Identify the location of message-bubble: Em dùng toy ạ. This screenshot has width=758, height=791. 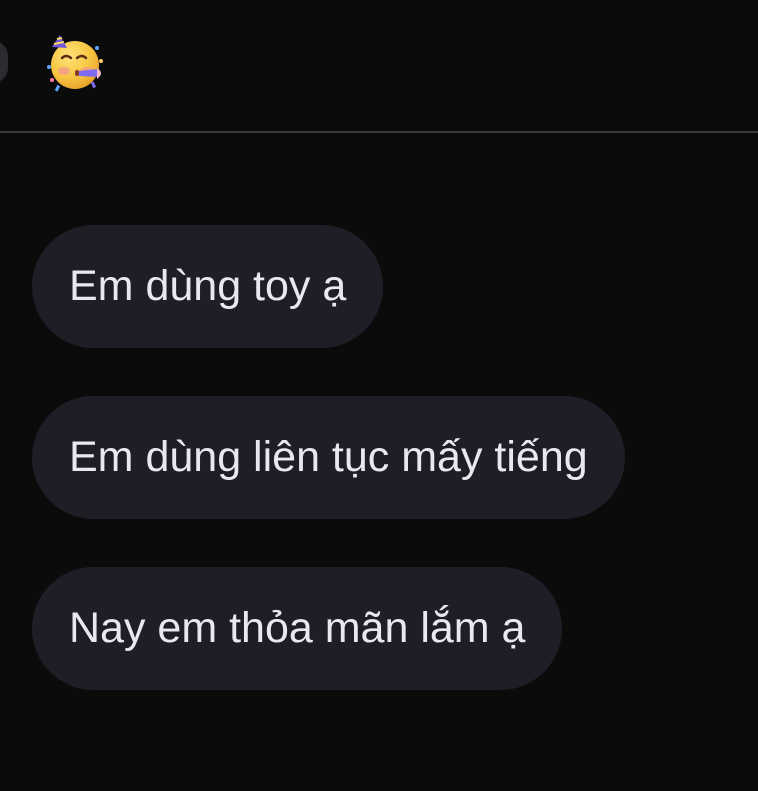
(208, 286).